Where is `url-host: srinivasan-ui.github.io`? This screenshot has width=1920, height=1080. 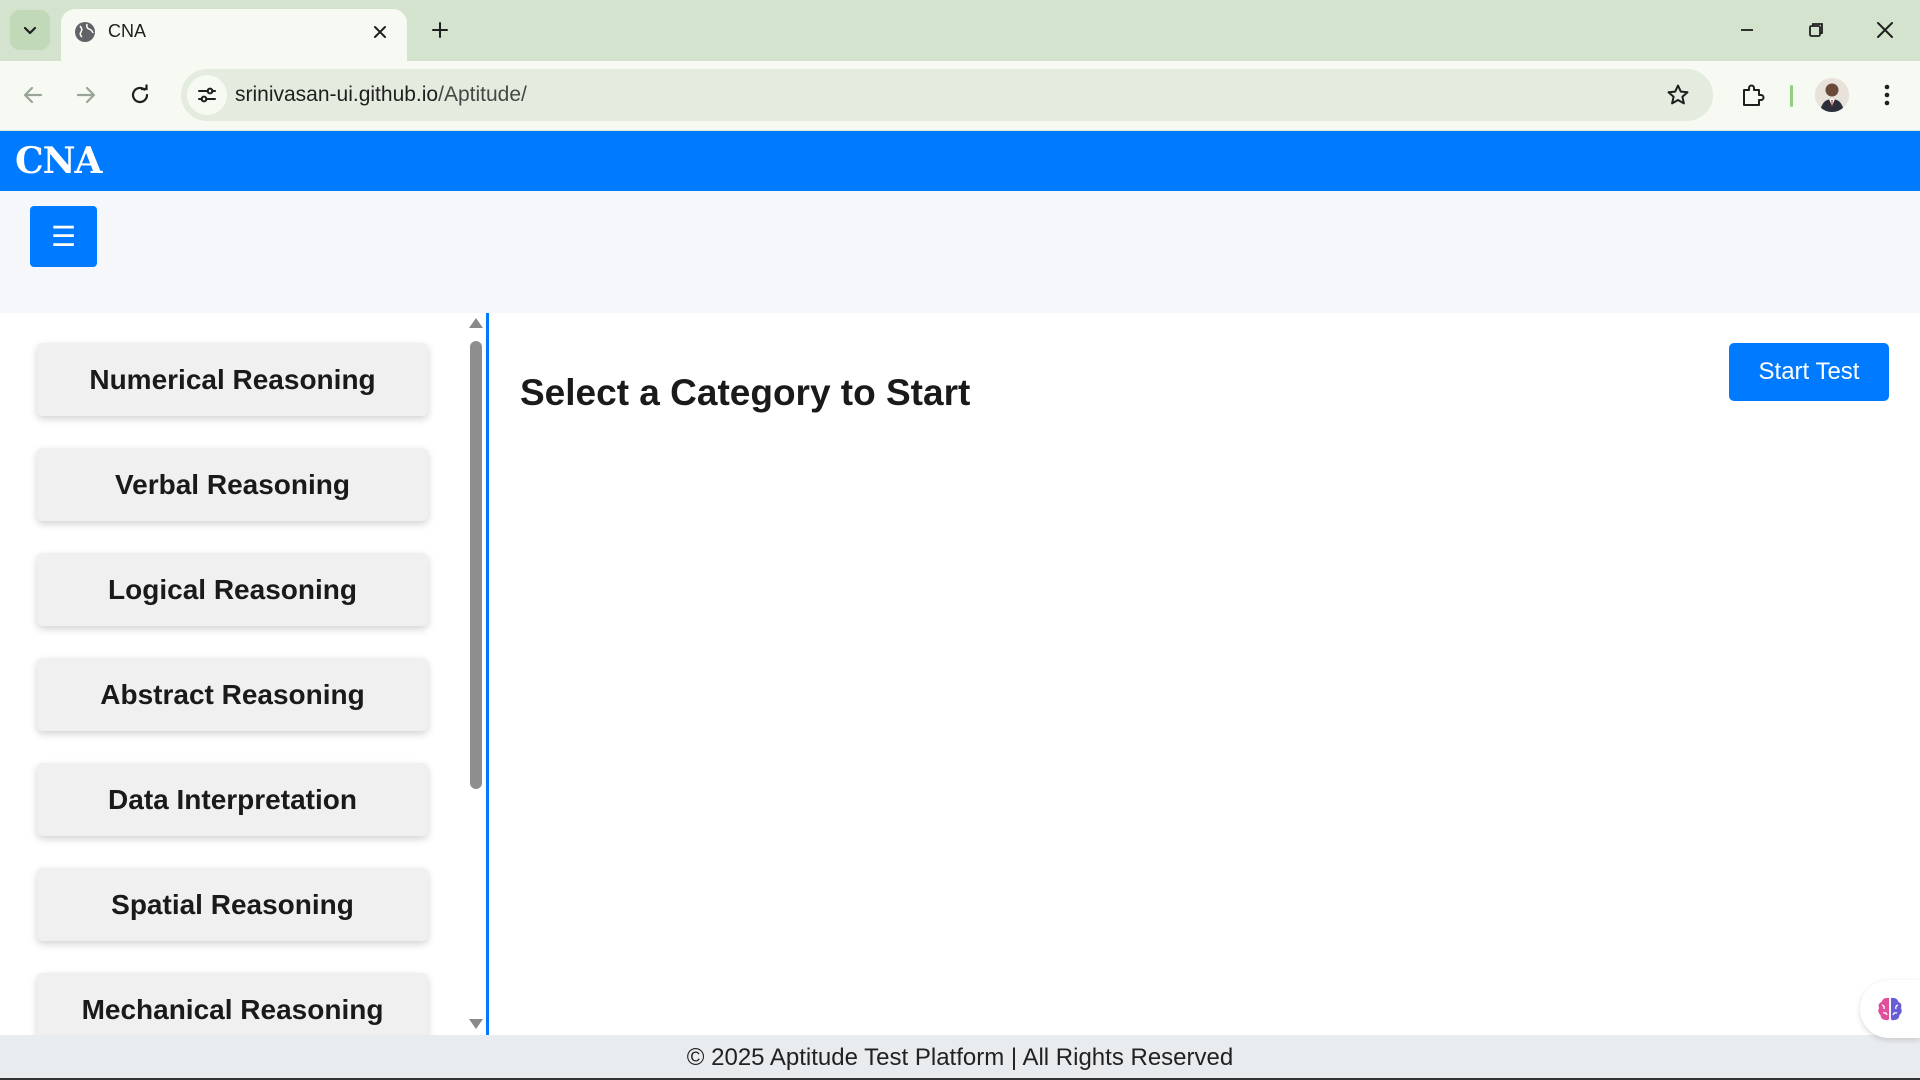
url-host: srinivasan-ui.github.io is located at coordinates (337, 94).